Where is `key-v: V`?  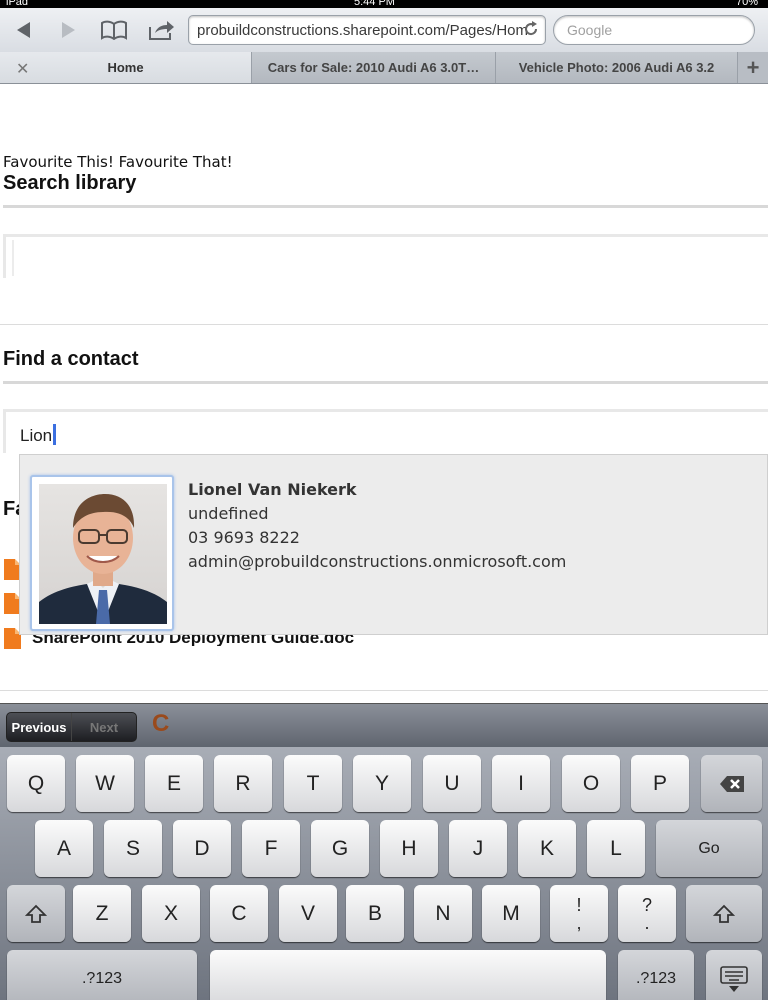 key-v: V is located at coordinates (308, 913).